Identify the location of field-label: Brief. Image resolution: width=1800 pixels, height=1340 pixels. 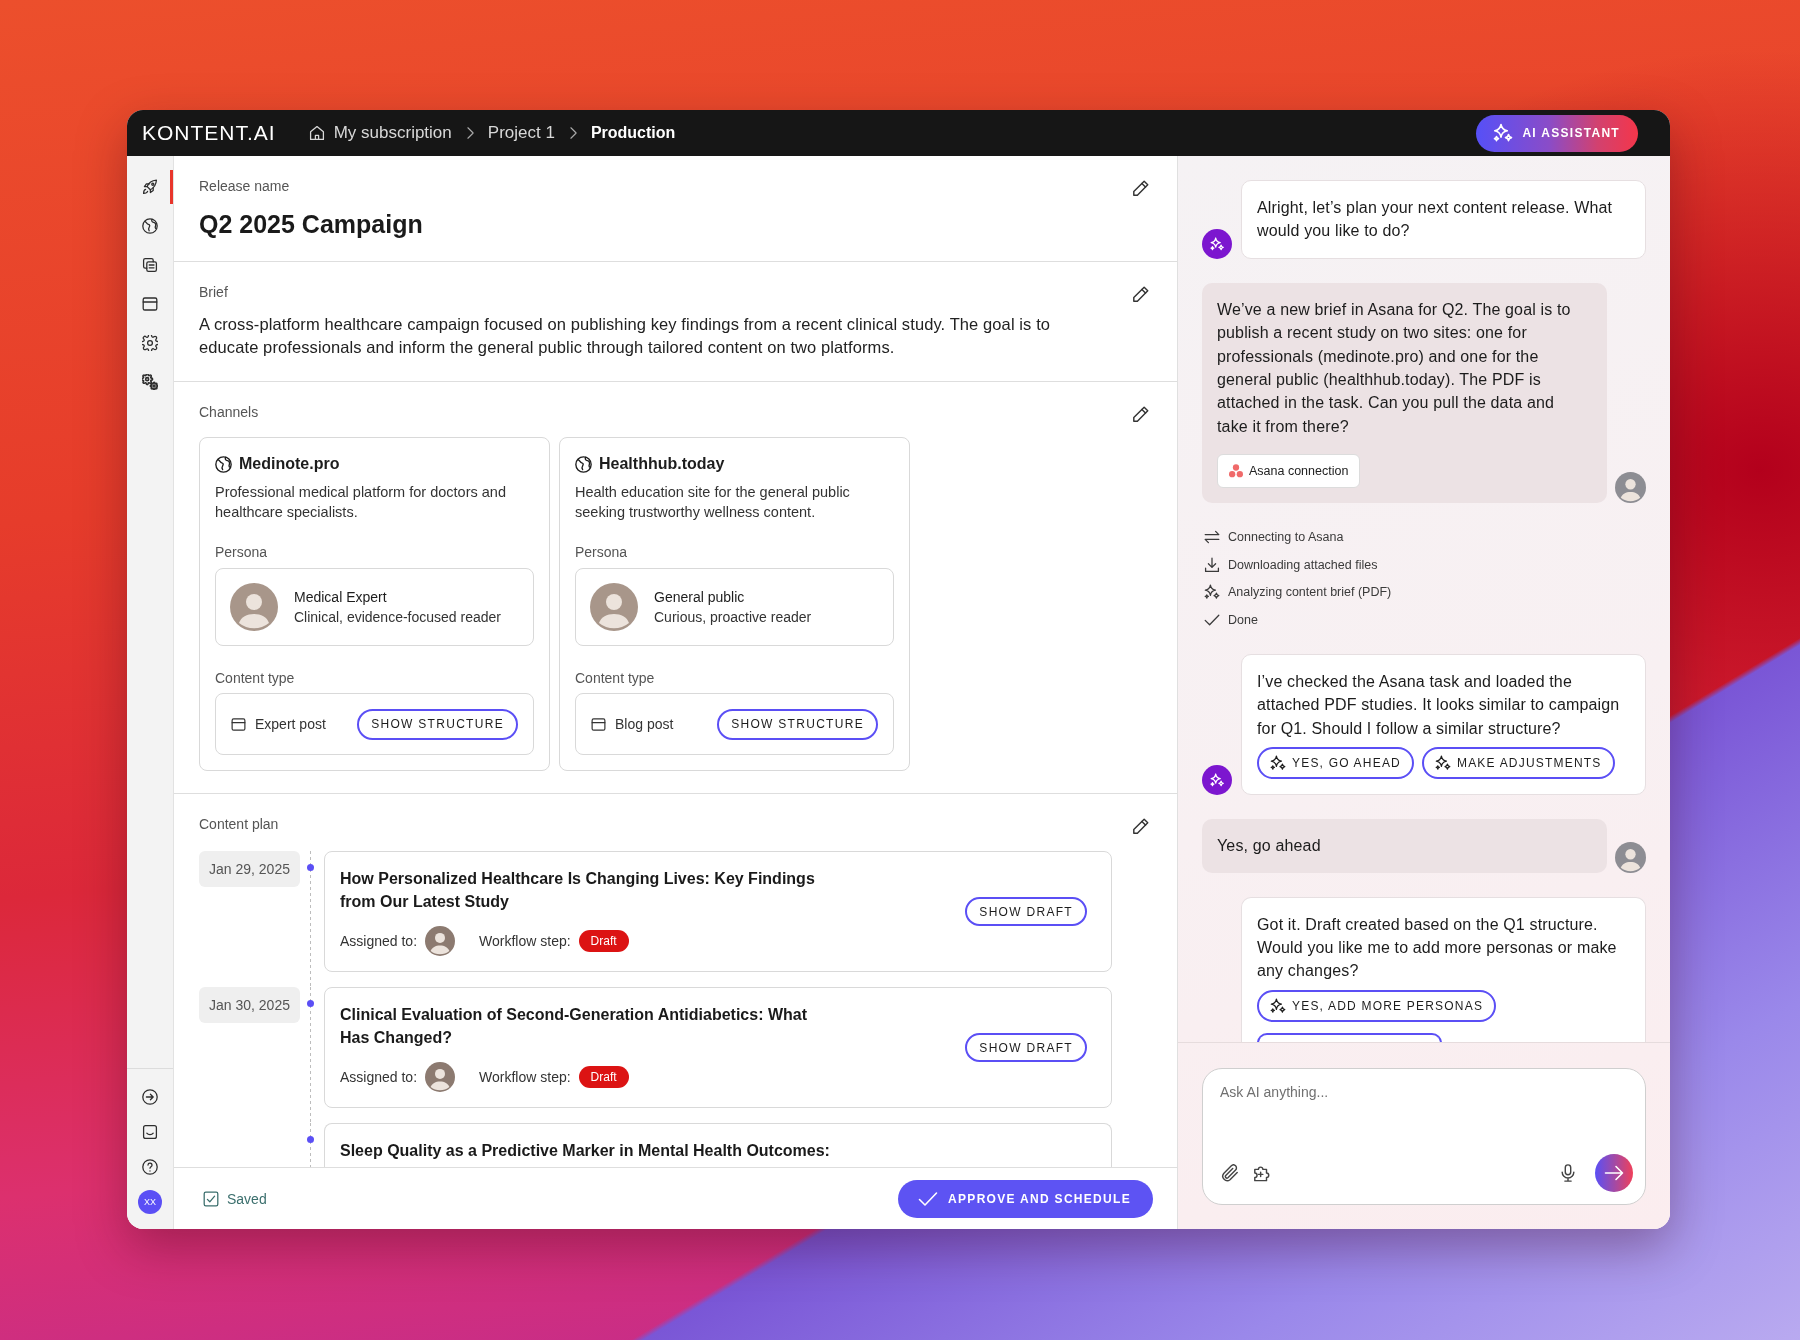
(214, 292).